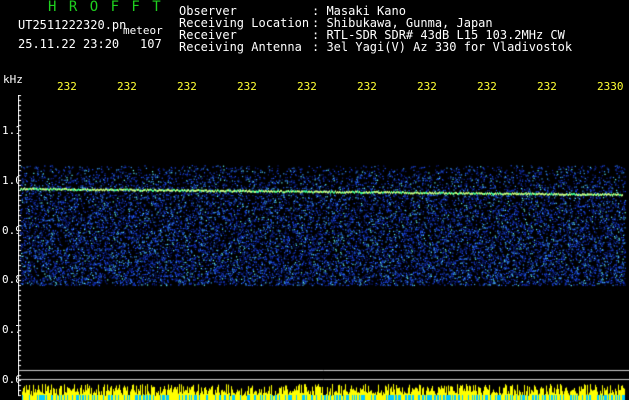 The image size is (629, 400). I want to click on info-label-antenna: Receiving Antenna, so click(240, 47).